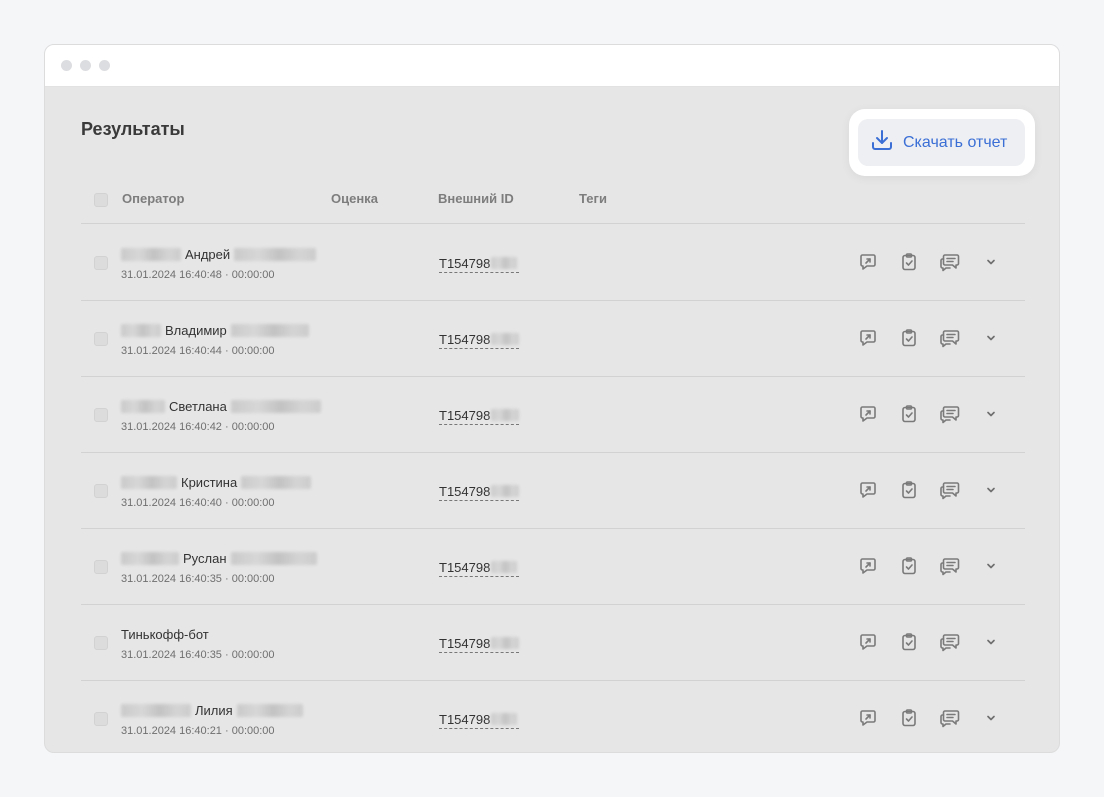  Describe the element at coordinates (955, 142) in the screenshot. I see `download-report-label: Скачать отчет` at that location.